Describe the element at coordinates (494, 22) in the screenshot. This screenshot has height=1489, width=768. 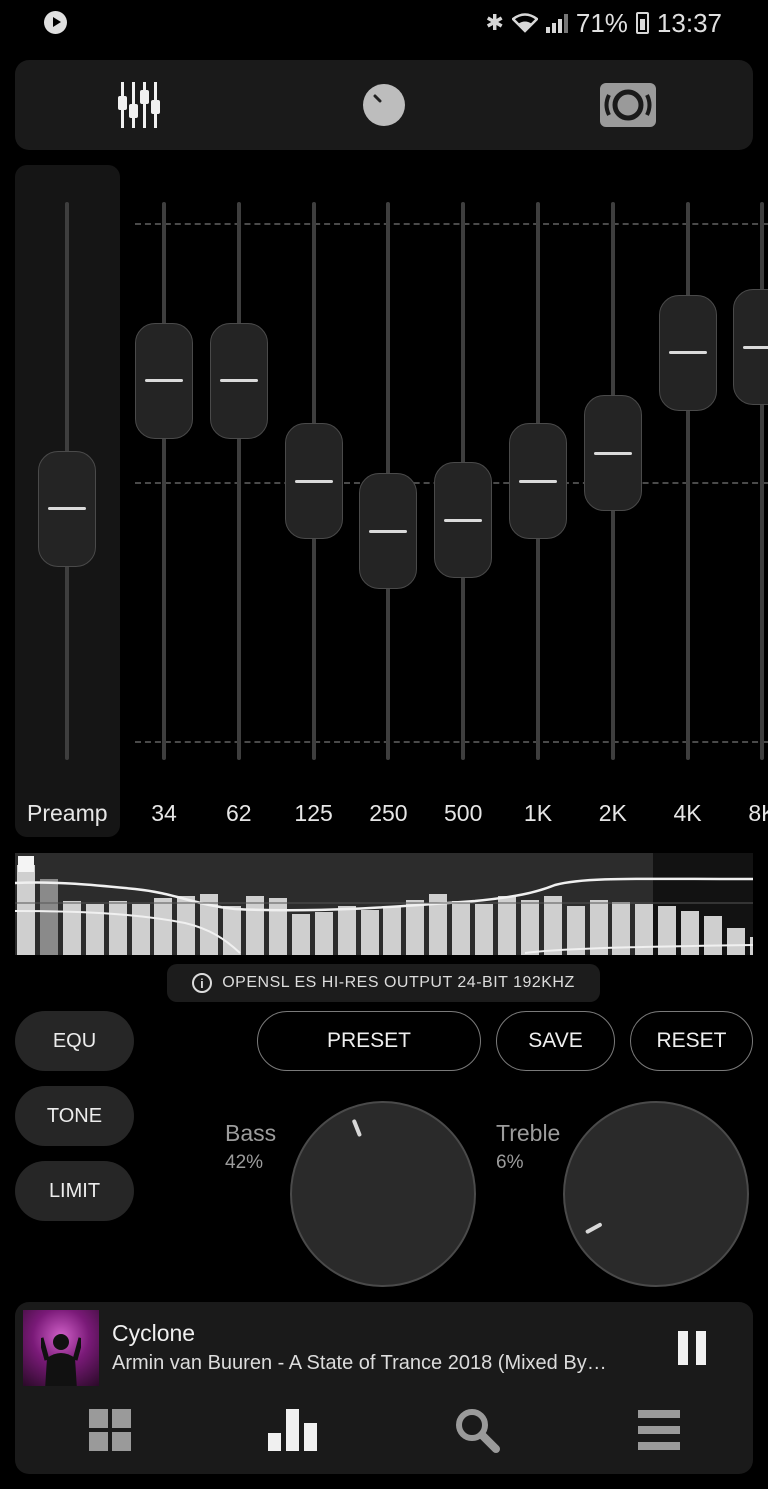
I see `bluetooth-icon: ✱` at that location.